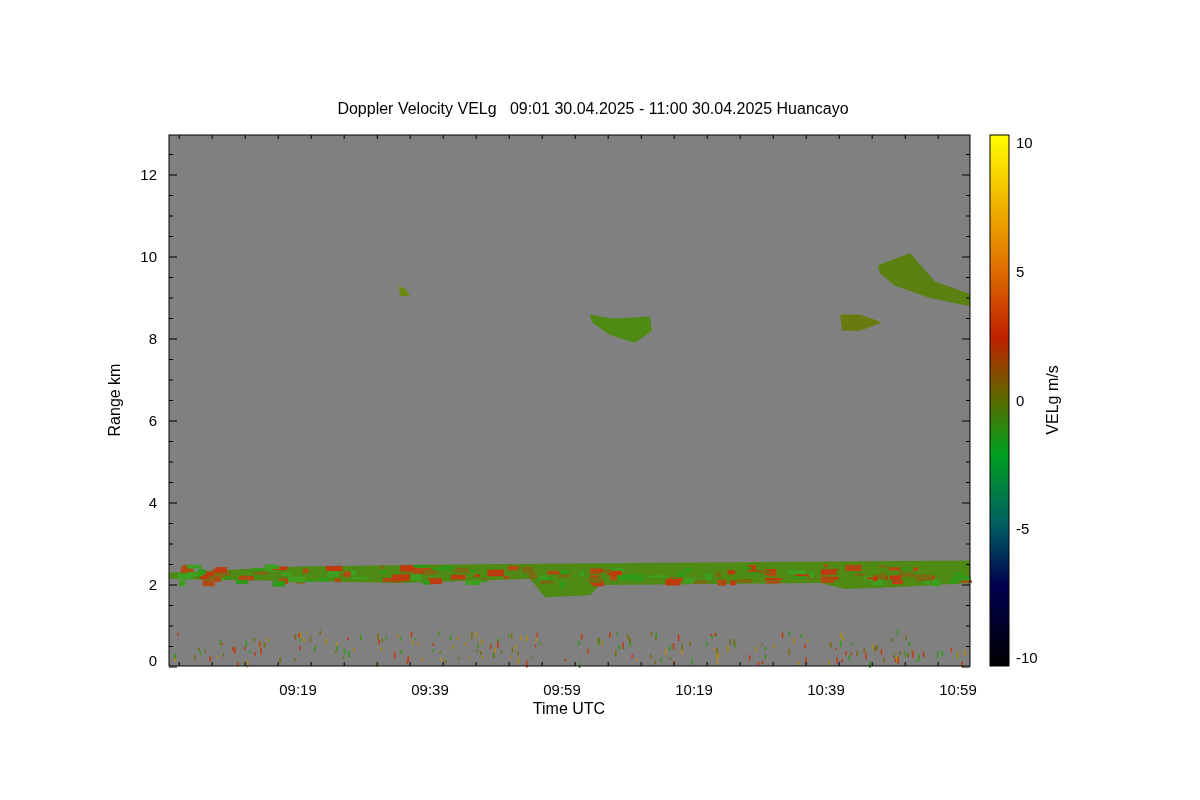  I want to click on colorbar-tick-label: 0, so click(1020, 400).